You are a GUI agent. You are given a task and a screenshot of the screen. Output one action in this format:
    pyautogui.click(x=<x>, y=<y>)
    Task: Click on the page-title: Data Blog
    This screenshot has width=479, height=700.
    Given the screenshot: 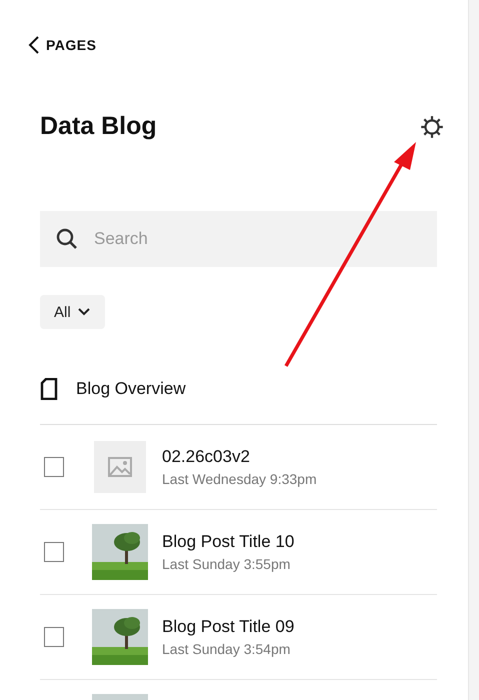 What is the action you would take?
    pyautogui.click(x=98, y=126)
    